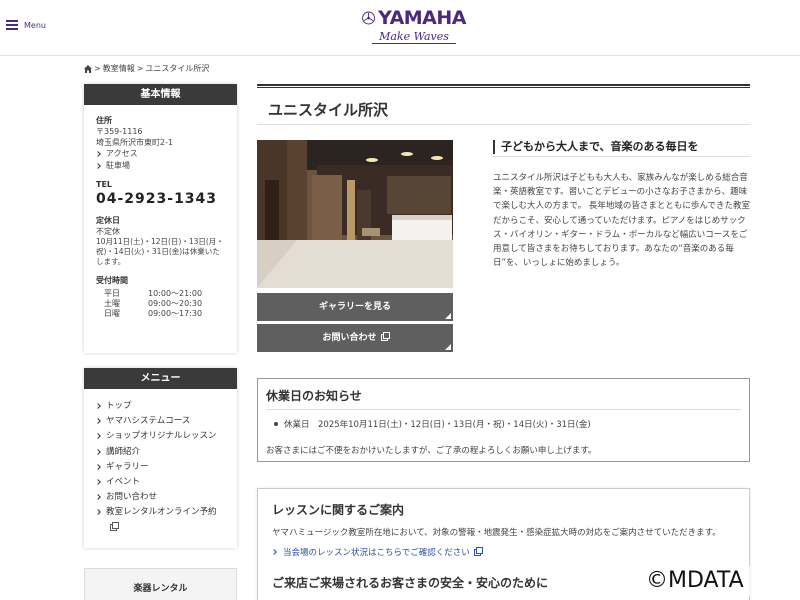 The width and height of the screenshot is (800, 600). Describe the element at coordinates (160, 406) in the screenshot. I see `side-menu-item-top: トップ` at that location.